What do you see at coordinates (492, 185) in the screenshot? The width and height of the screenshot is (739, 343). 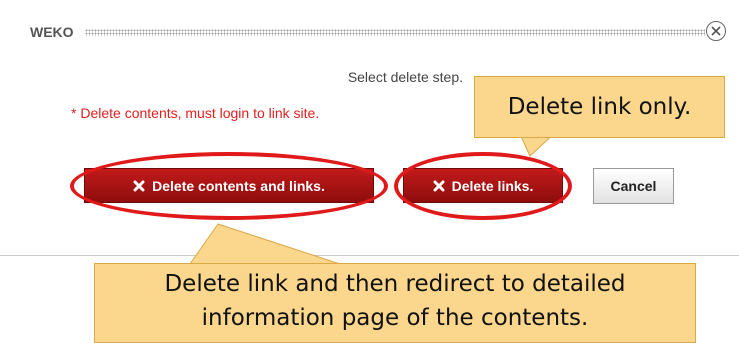 I see `delete-links-label: Delete links.` at bounding box center [492, 185].